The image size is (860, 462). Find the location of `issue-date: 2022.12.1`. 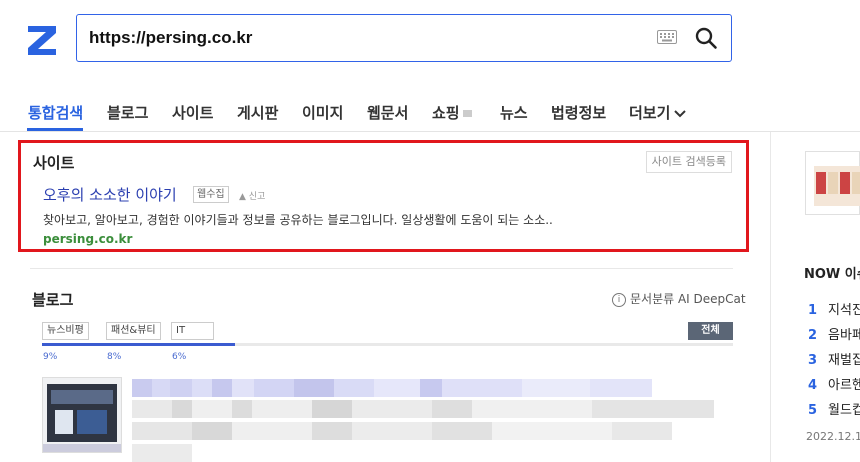

issue-date: 2022.12.1 is located at coordinates (833, 436).